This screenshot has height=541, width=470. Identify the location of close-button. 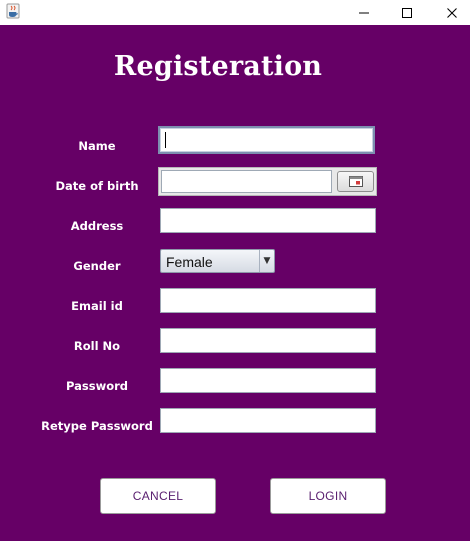
(449, 12).